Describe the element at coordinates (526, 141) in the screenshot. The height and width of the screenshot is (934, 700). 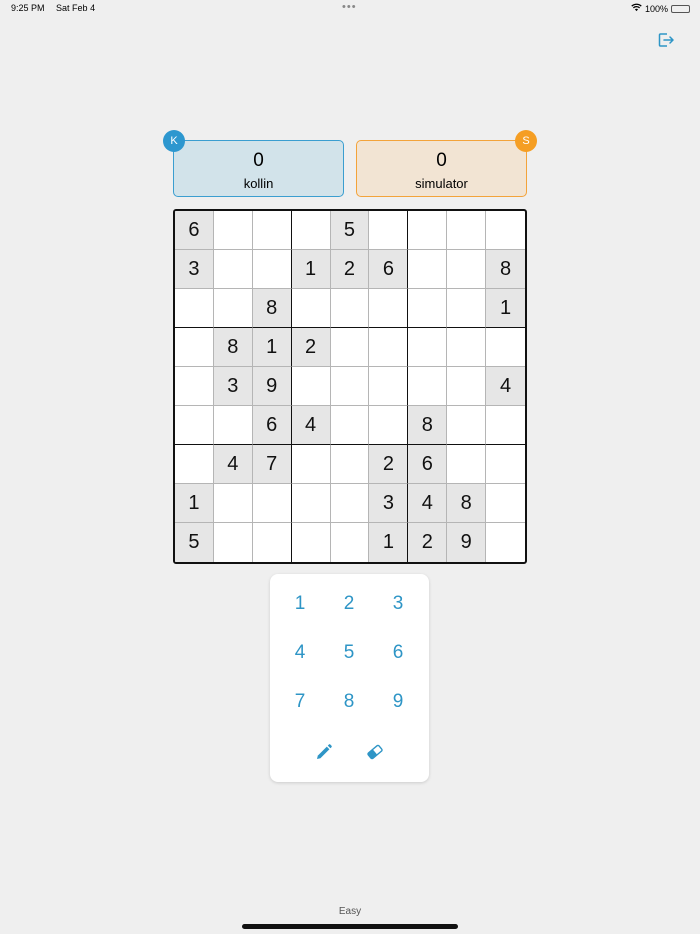
I see `avatar: S` at that location.